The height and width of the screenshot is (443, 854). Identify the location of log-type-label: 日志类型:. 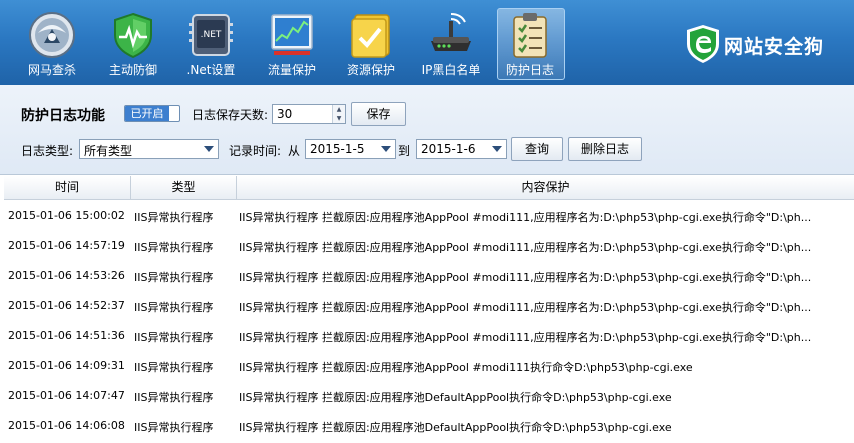
(47, 151).